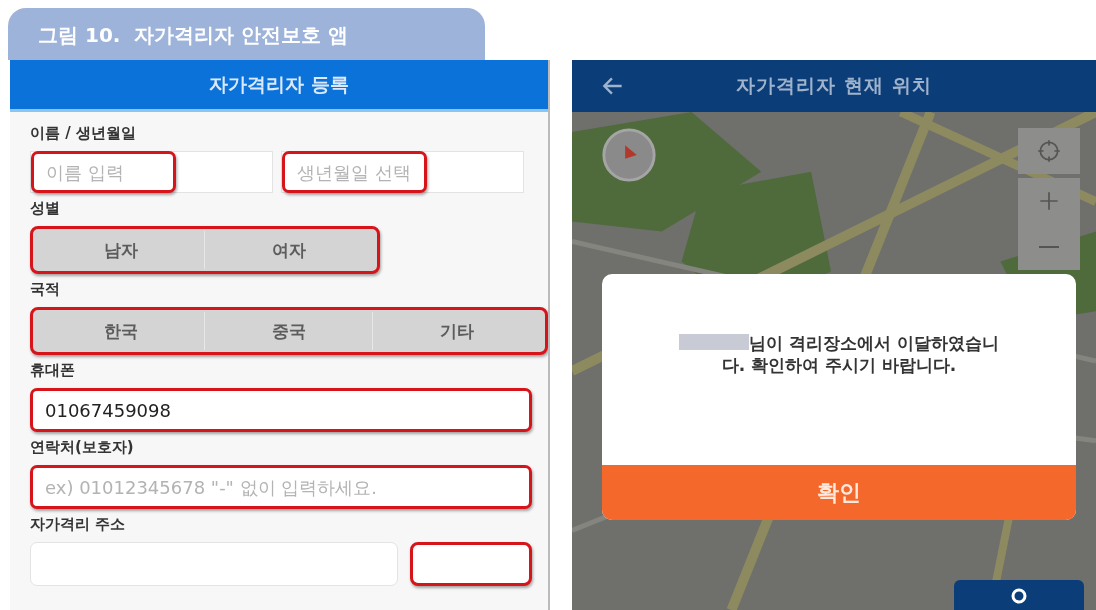 The image size is (1096, 610). What do you see at coordinates (471, 564) in the screenshot?
I see `search-button` at bounding box center [471, 564].